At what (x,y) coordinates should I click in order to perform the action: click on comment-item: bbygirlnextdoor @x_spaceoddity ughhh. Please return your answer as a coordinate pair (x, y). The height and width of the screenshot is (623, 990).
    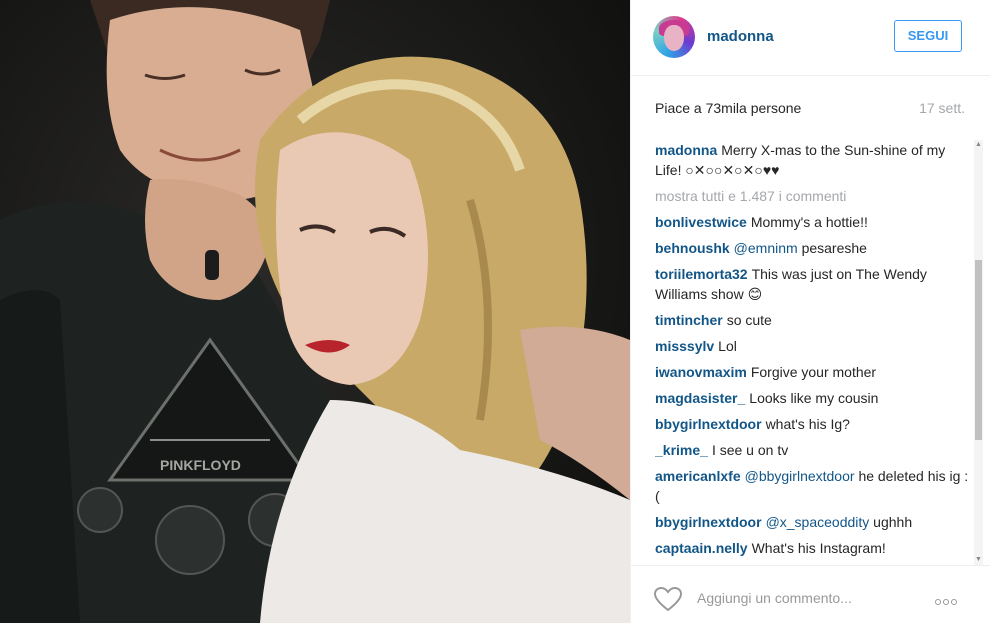
    Looking at the image, I should click on (812, 522).